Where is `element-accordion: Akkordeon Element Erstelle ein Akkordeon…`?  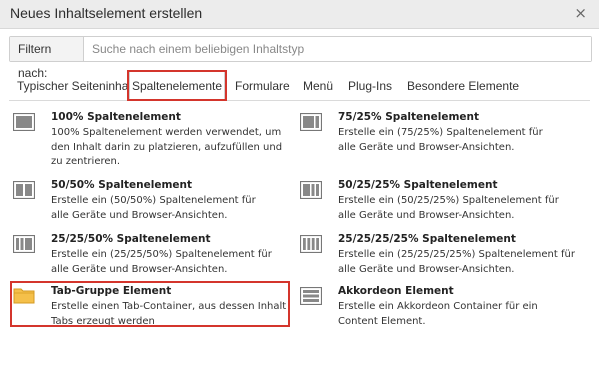 element-accordion: Akkordeon Element Erstelle ein Akkordeon… is located at coordinates (440, 307).